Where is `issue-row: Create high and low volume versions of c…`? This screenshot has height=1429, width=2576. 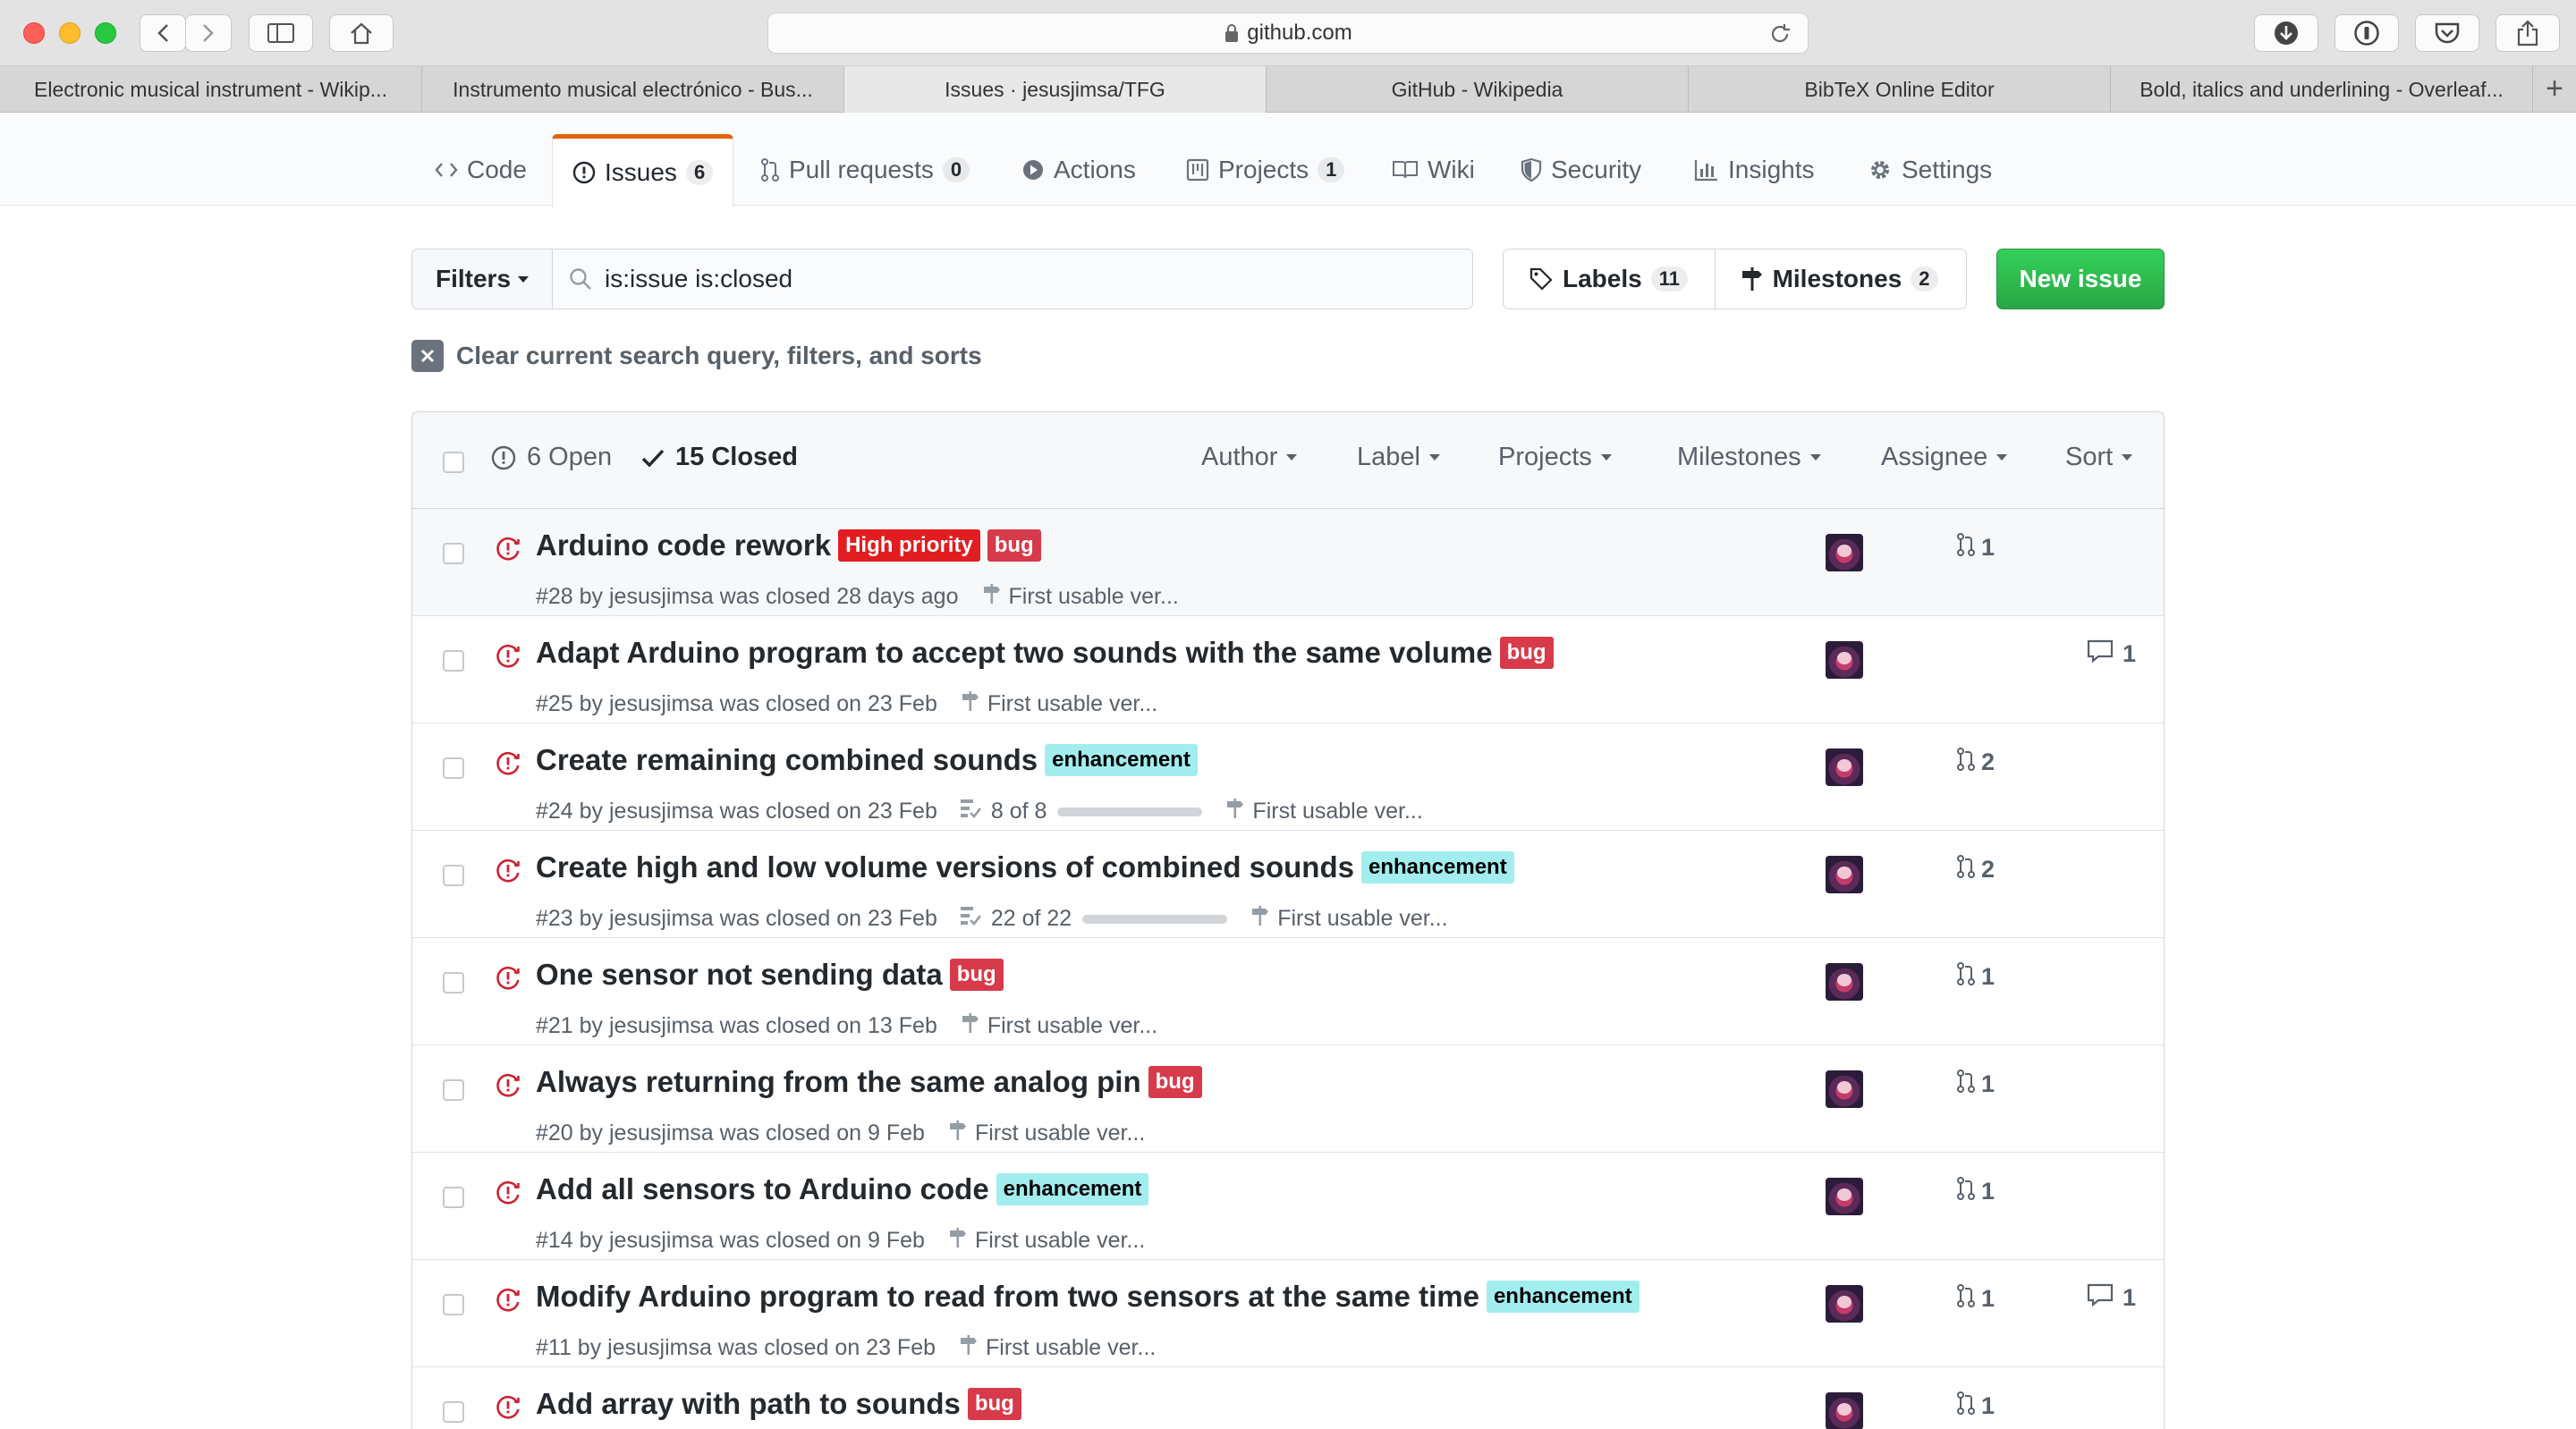 issue-row: Create high and low volume versions of c… is located at coordinates (1288, 884).